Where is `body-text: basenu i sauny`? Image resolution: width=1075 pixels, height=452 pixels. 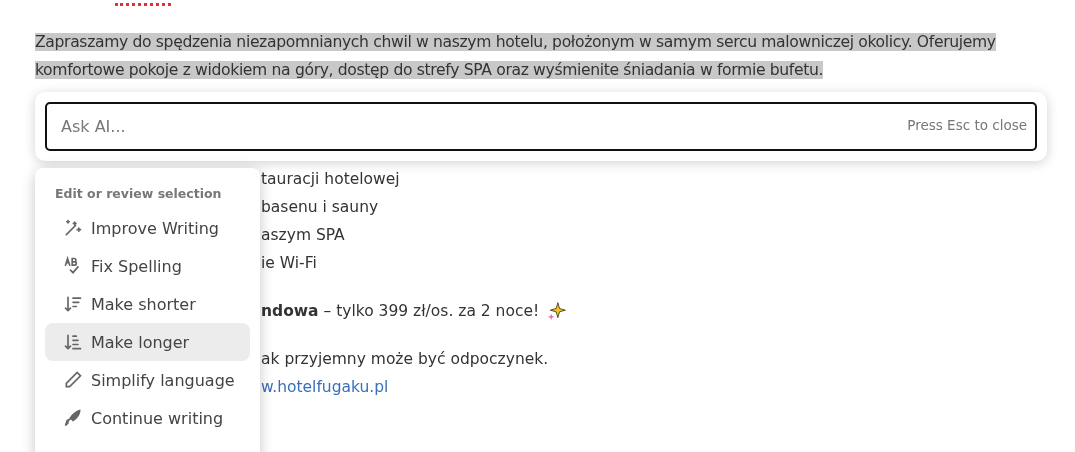
body-text: basenu i sauny is located at coordinates (320, 207).